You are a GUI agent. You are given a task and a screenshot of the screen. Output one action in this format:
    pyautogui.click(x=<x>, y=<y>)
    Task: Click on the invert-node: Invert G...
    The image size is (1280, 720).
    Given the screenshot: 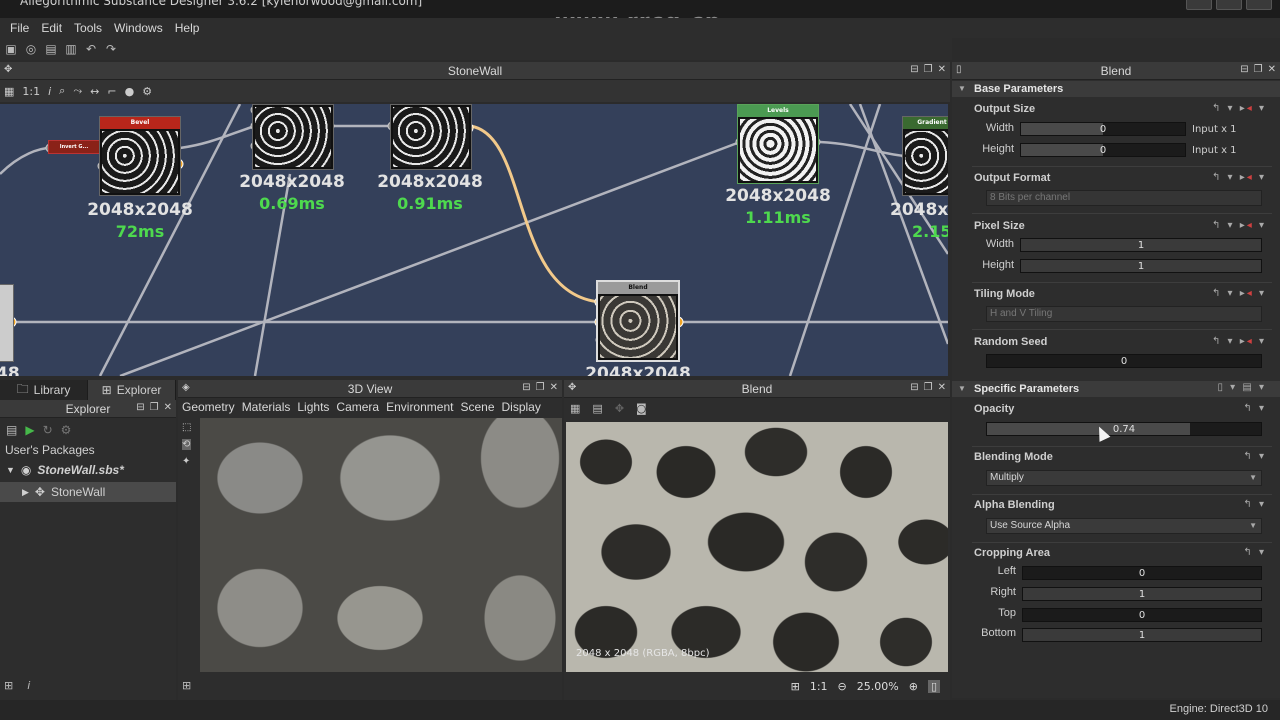 What is the action you would take?
    pyautogui.click(x=74, y=147)
    